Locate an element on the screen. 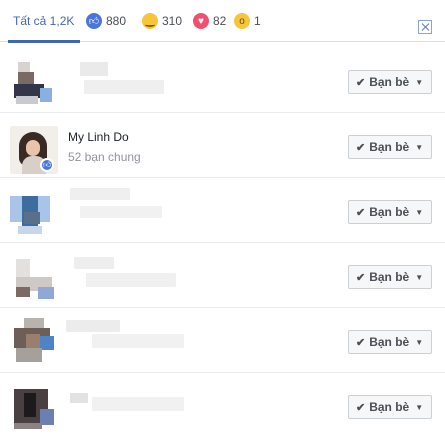 The image size is (445, 440). tab-wow: o 1 is located at coordinates (247, 21).